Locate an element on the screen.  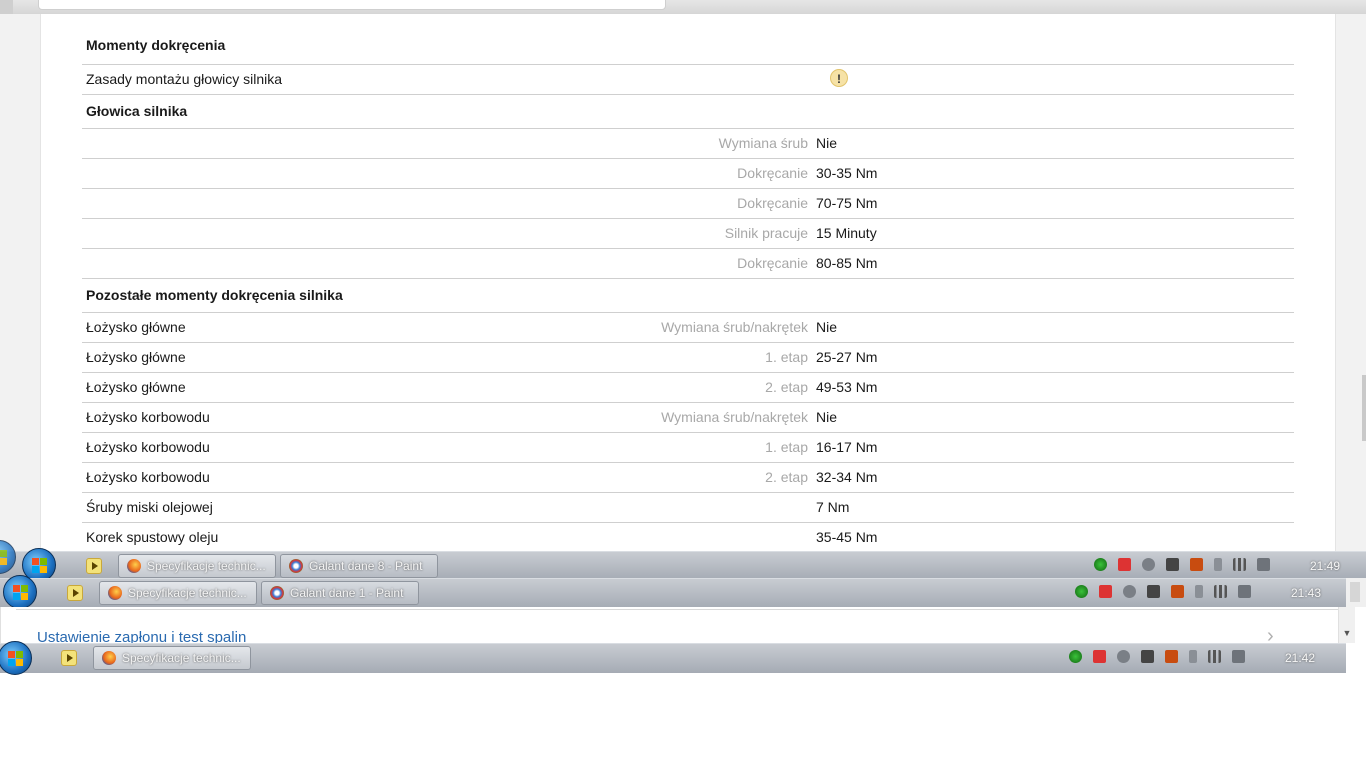
table-row: Dokręcanie 30-35 Nm is located at coordinates (688, 173).